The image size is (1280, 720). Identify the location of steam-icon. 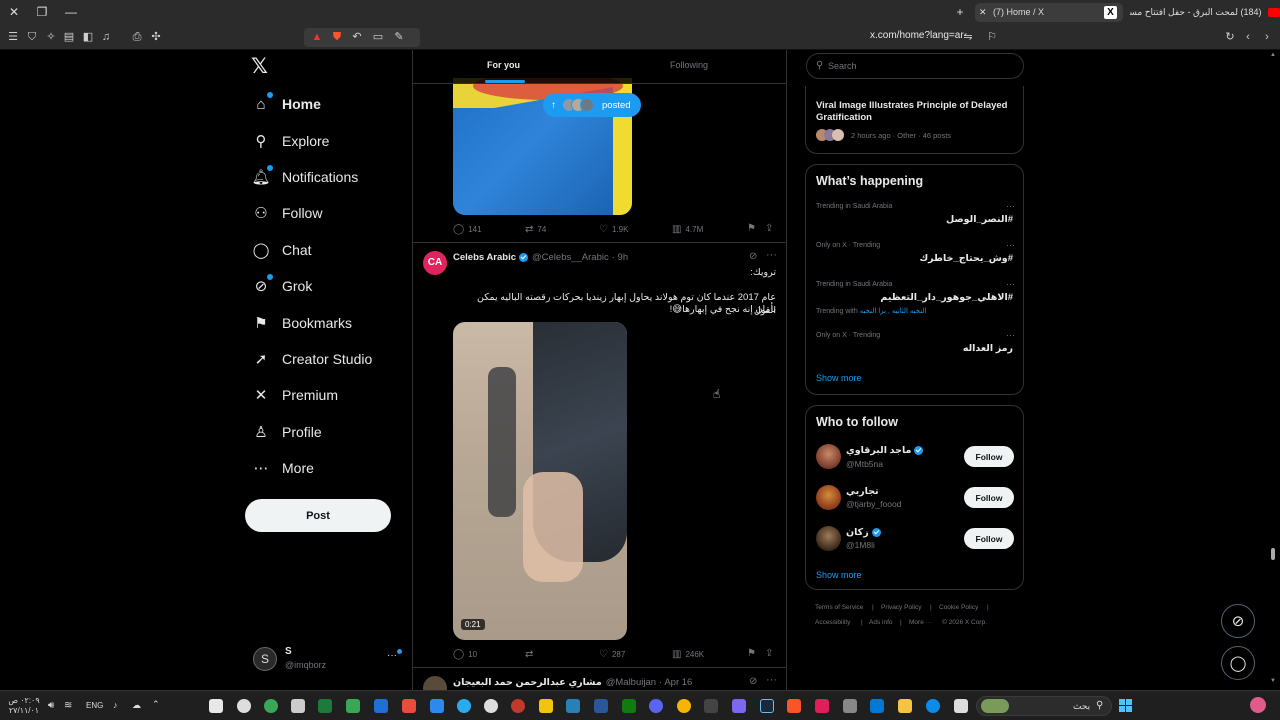
(767, 706).